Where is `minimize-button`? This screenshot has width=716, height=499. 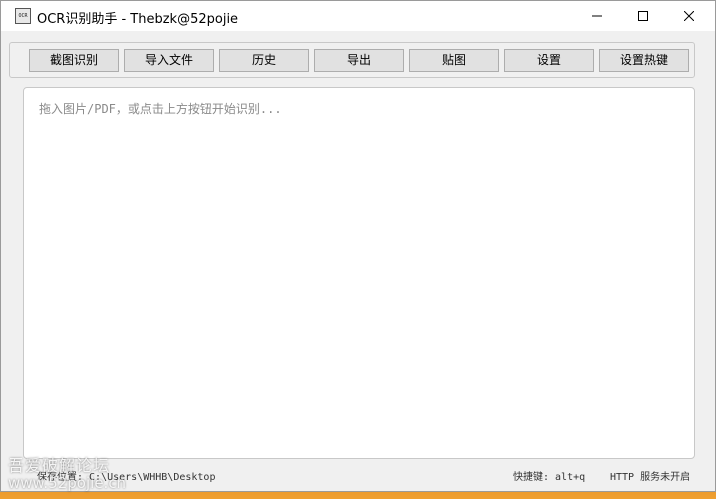 minimize-button is located at coordinates (597, 16).